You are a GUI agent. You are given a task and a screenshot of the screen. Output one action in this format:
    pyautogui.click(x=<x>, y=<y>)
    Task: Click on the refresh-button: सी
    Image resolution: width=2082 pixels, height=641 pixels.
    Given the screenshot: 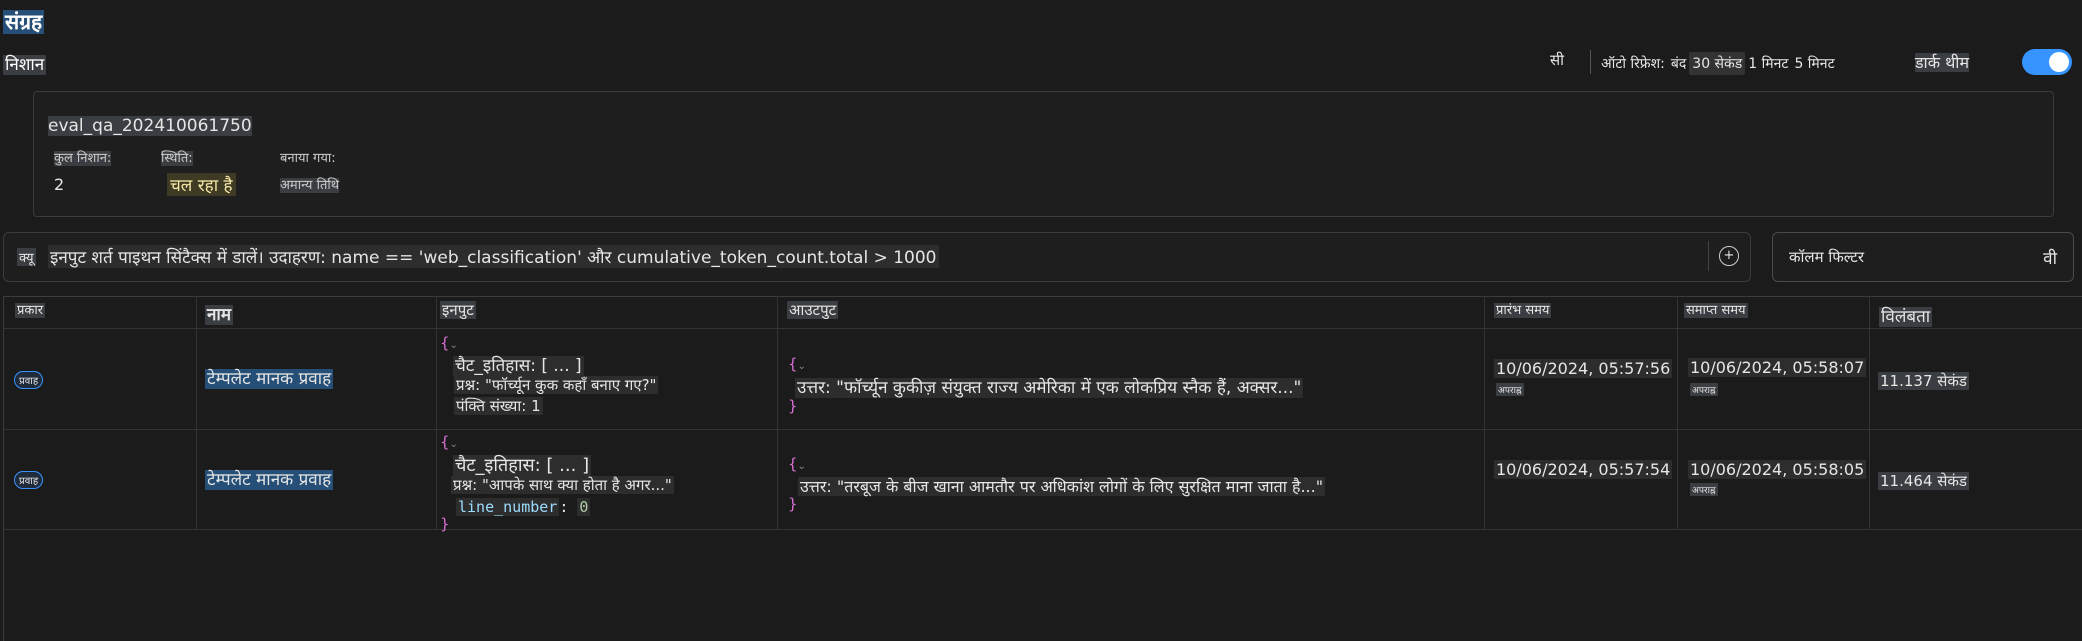 What is the action you would take?
    pyautogui.click(x=1557, y=60)
    